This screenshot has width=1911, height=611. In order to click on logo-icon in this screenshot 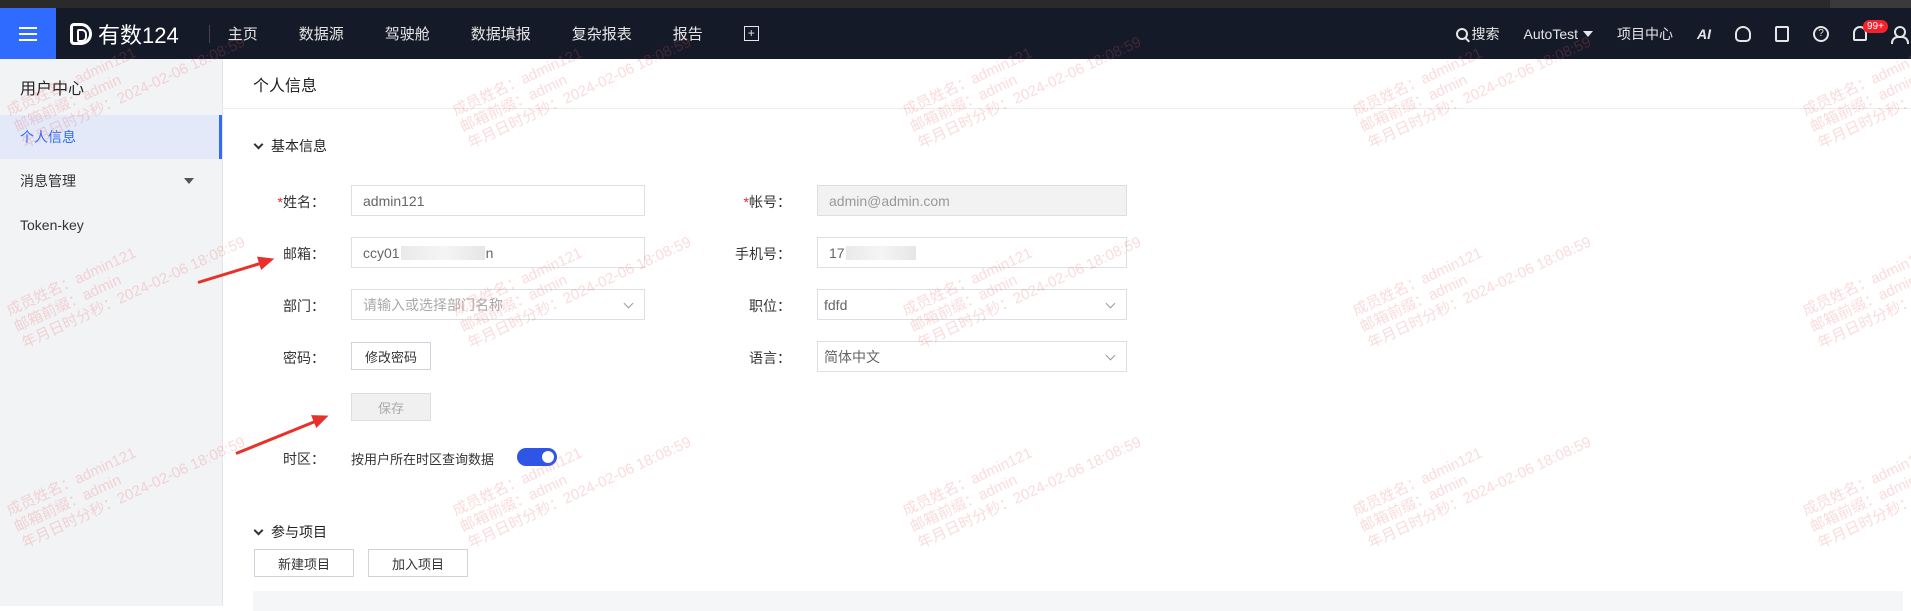, I will do `click(81, 33)`.